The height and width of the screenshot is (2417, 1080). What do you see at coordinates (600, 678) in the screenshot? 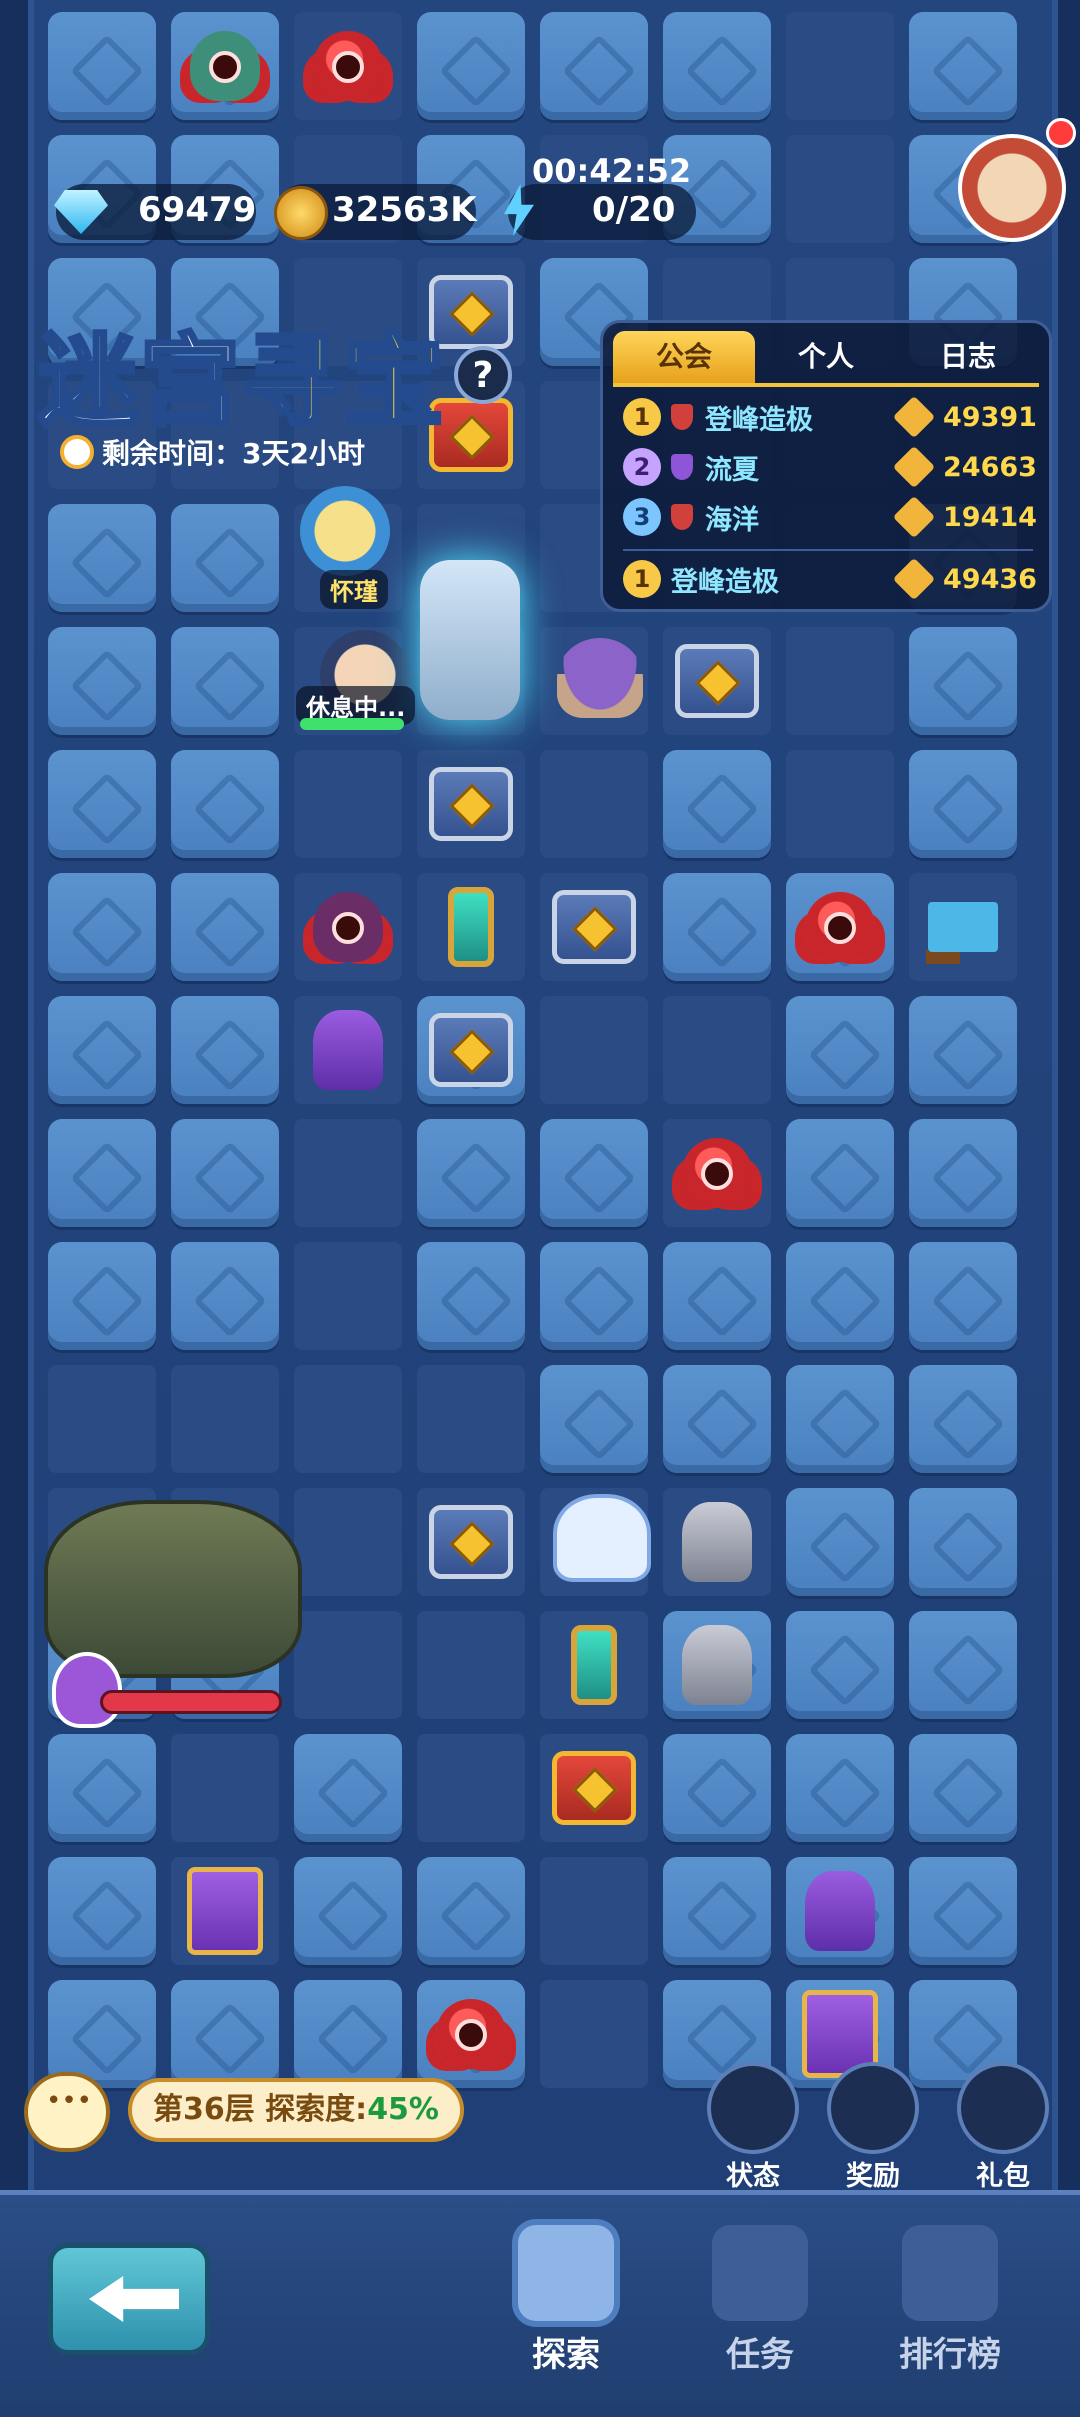
I see `mushroom-monster` at bounding box center [600, 678].